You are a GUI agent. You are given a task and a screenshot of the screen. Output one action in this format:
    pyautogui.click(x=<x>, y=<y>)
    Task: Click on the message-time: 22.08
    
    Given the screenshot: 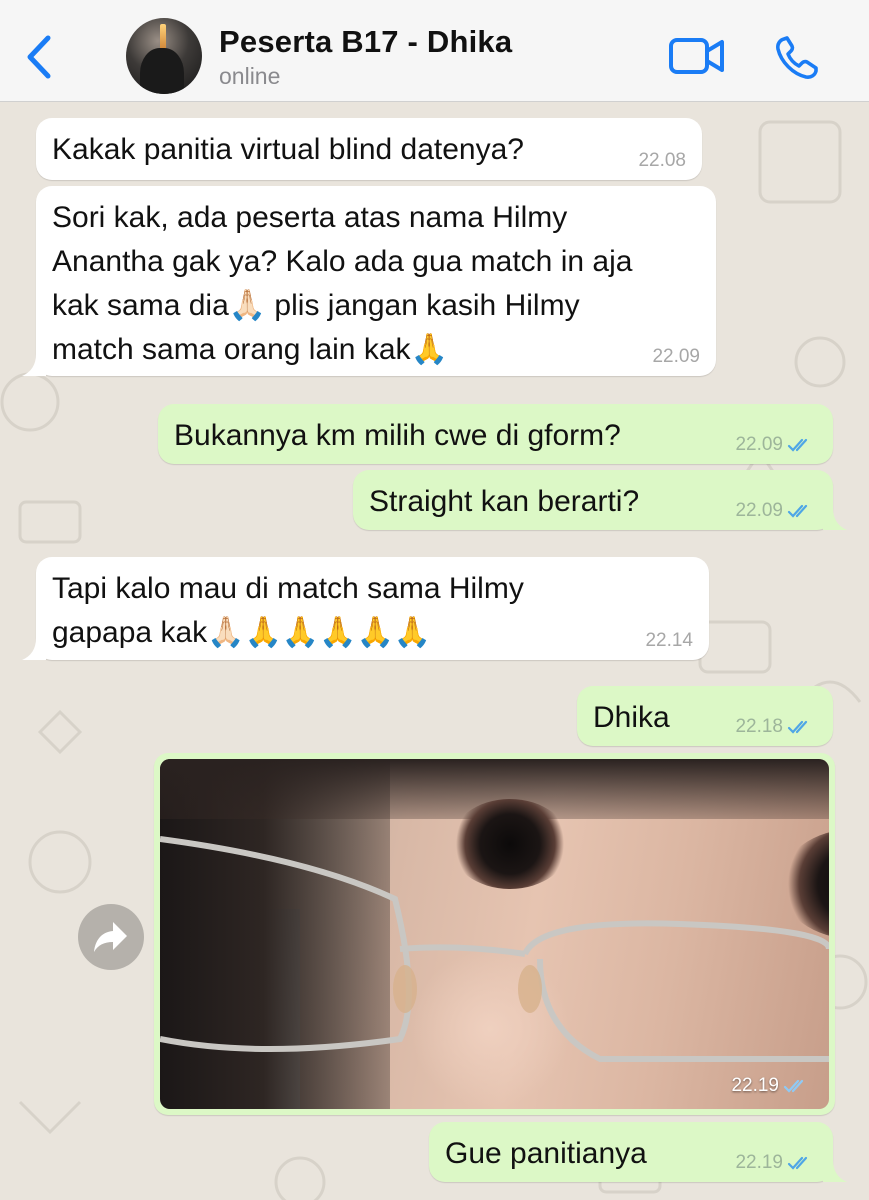 What is the action you would take?
    pyautogui.click(x=662, y=160)
    